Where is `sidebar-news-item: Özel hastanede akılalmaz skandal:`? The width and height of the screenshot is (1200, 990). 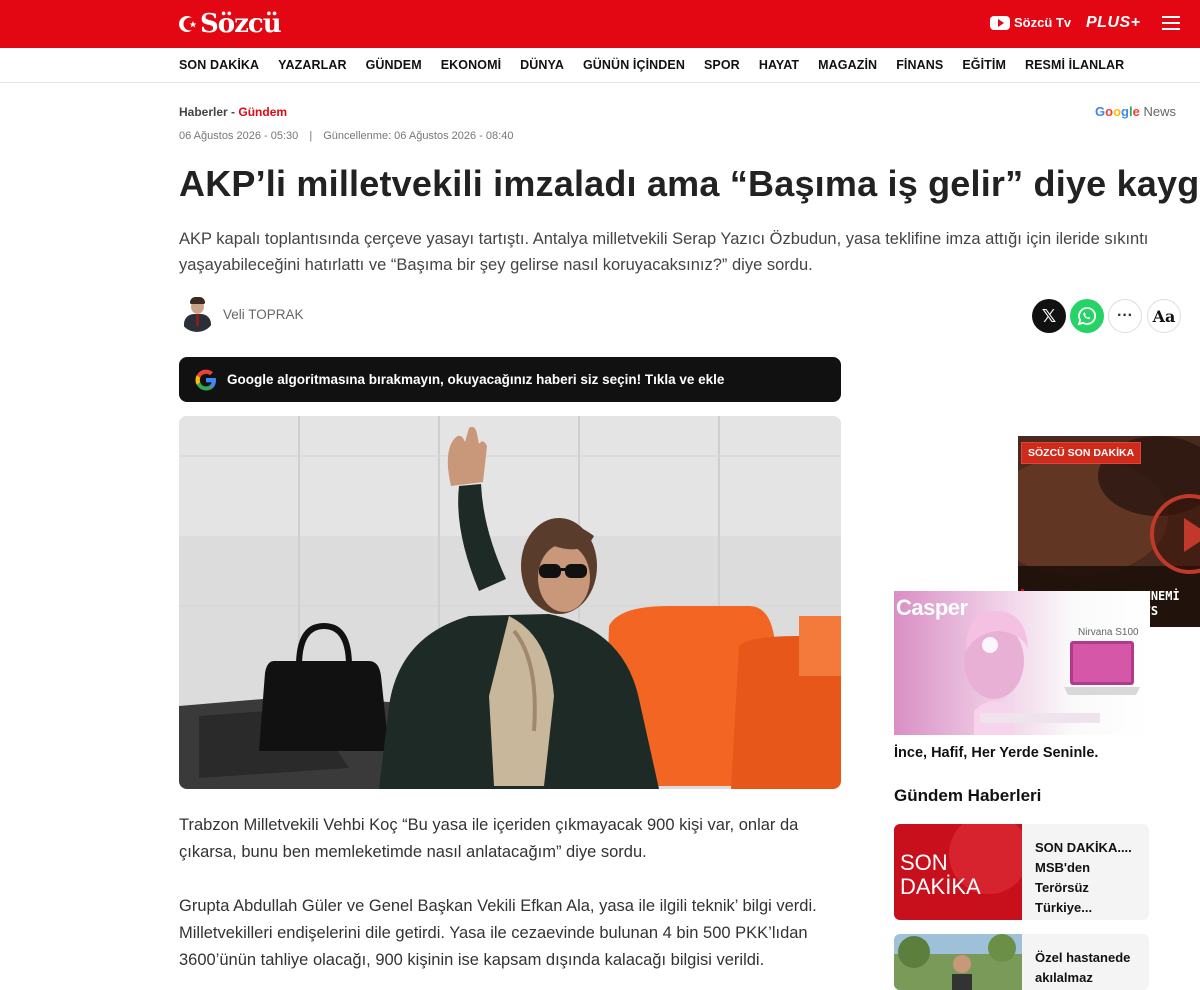 sidebar-news-item: Özel hastanede akılalmaz skandal: is located at coordinates (1021, 962).